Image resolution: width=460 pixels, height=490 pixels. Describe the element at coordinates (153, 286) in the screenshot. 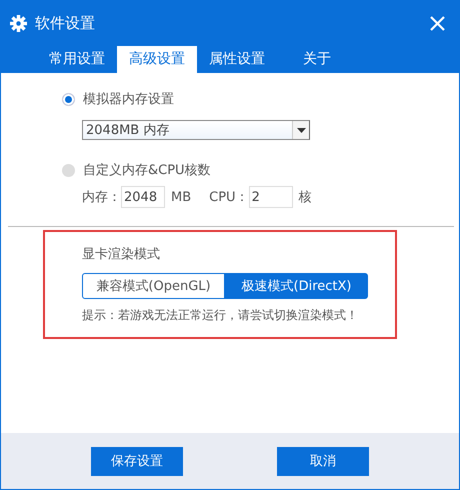

I see `mode-button: 兼容模式(OpenGL)` at that location.